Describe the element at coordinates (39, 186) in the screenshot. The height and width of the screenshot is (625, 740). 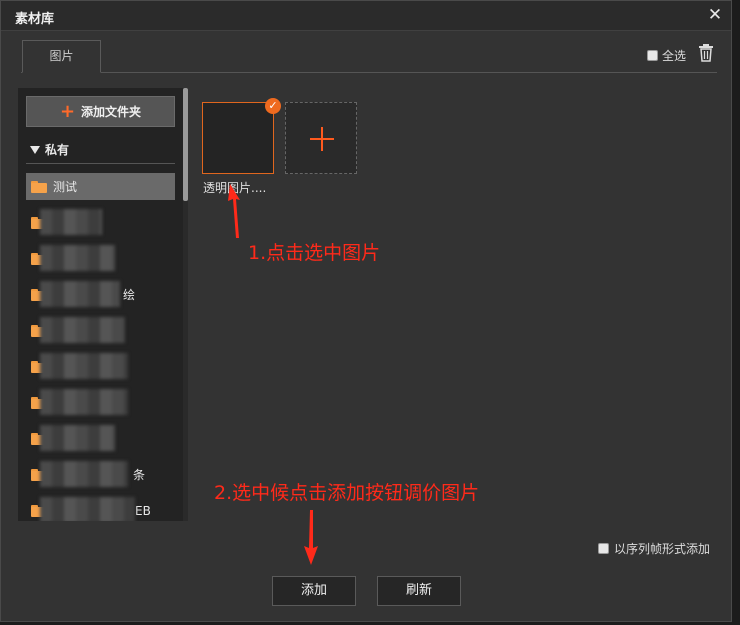
I see `folder-icon` at that location.